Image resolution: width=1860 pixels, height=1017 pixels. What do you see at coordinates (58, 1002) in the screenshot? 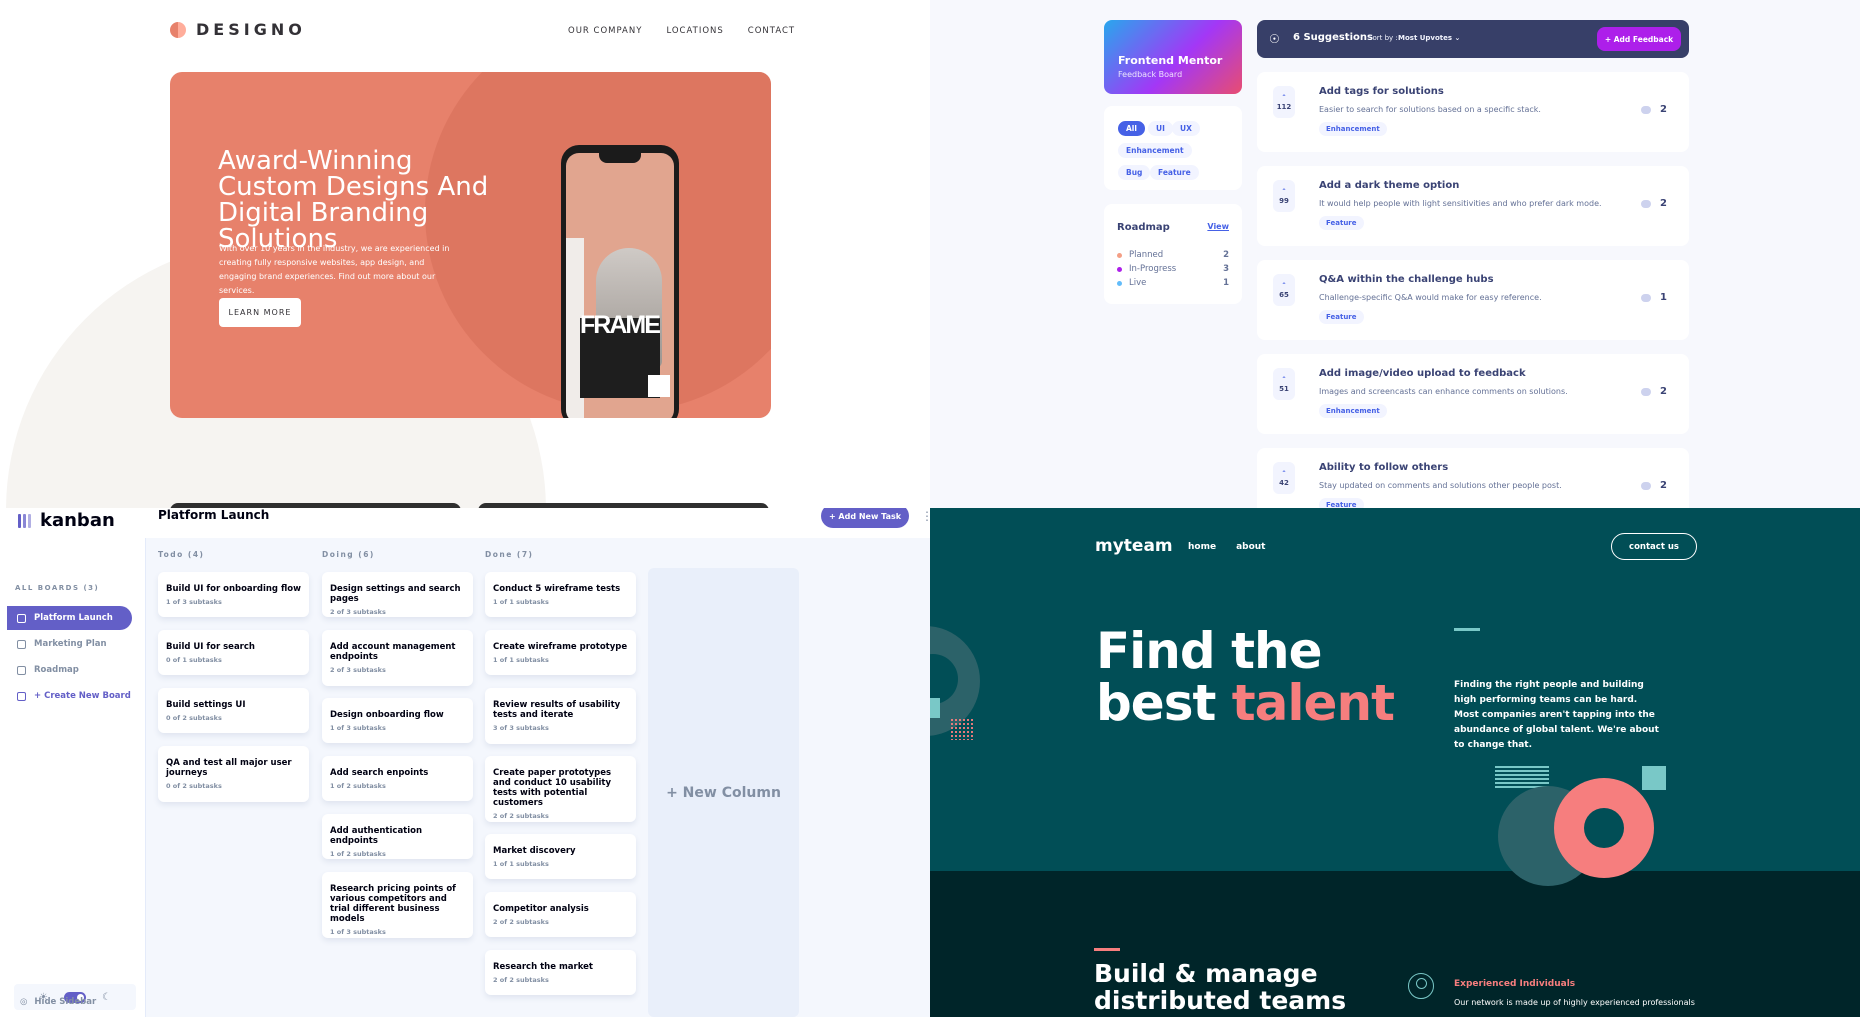
I see `hide-sidebar-button: ◎ Hide Sidebar` at bounding box center [58, 1002].